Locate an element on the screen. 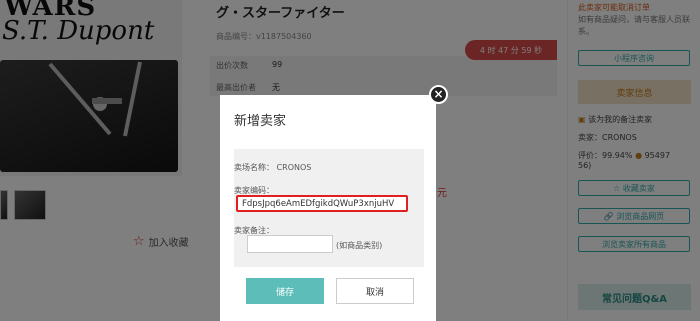  venue-label: 卖场名称： is located at coordinates (254, 167).